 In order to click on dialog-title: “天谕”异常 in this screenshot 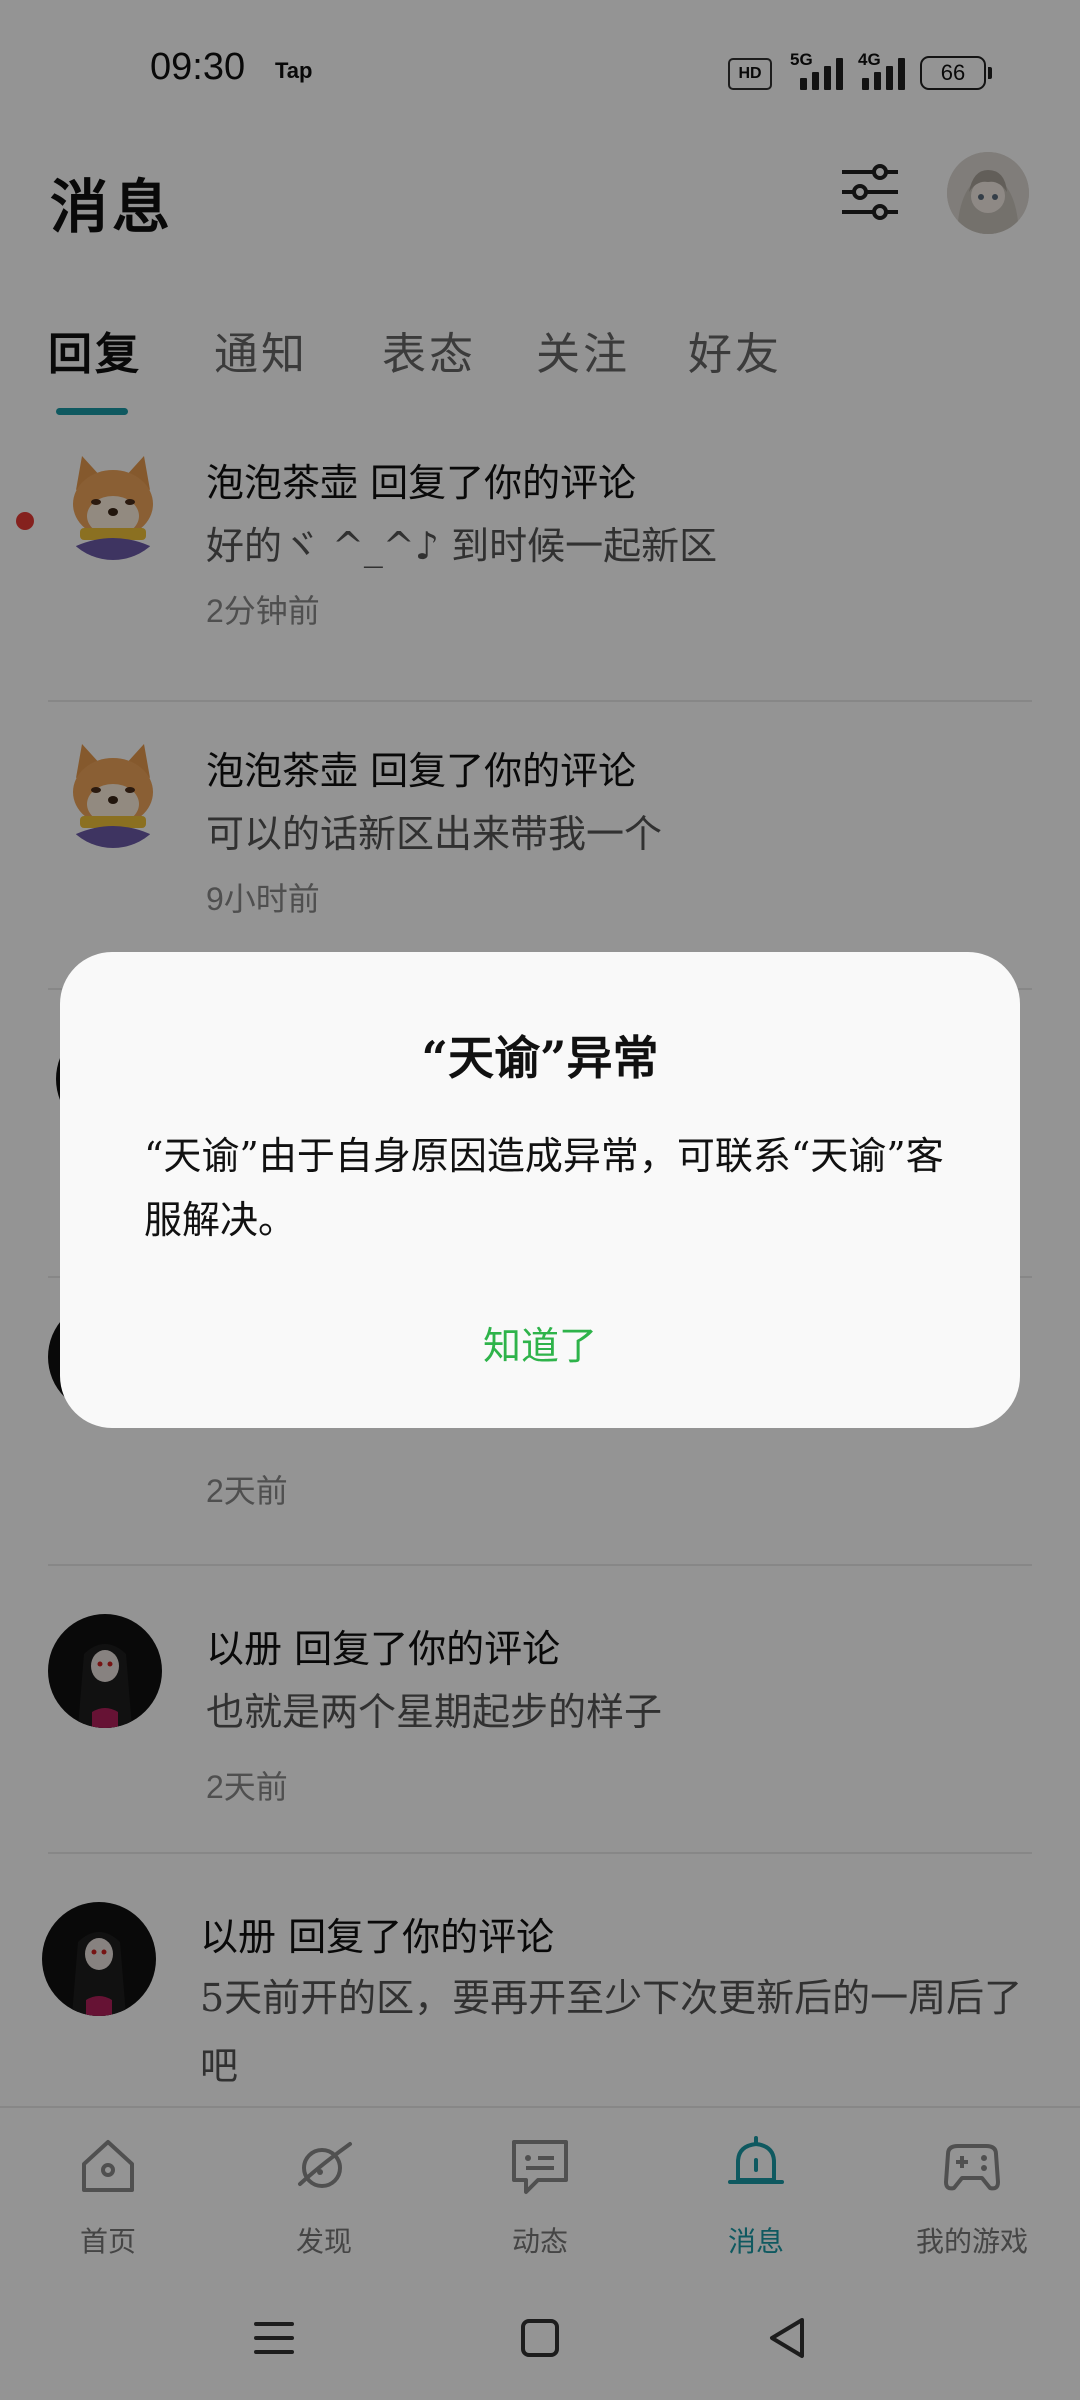, I will do `click(540, 1058)`.